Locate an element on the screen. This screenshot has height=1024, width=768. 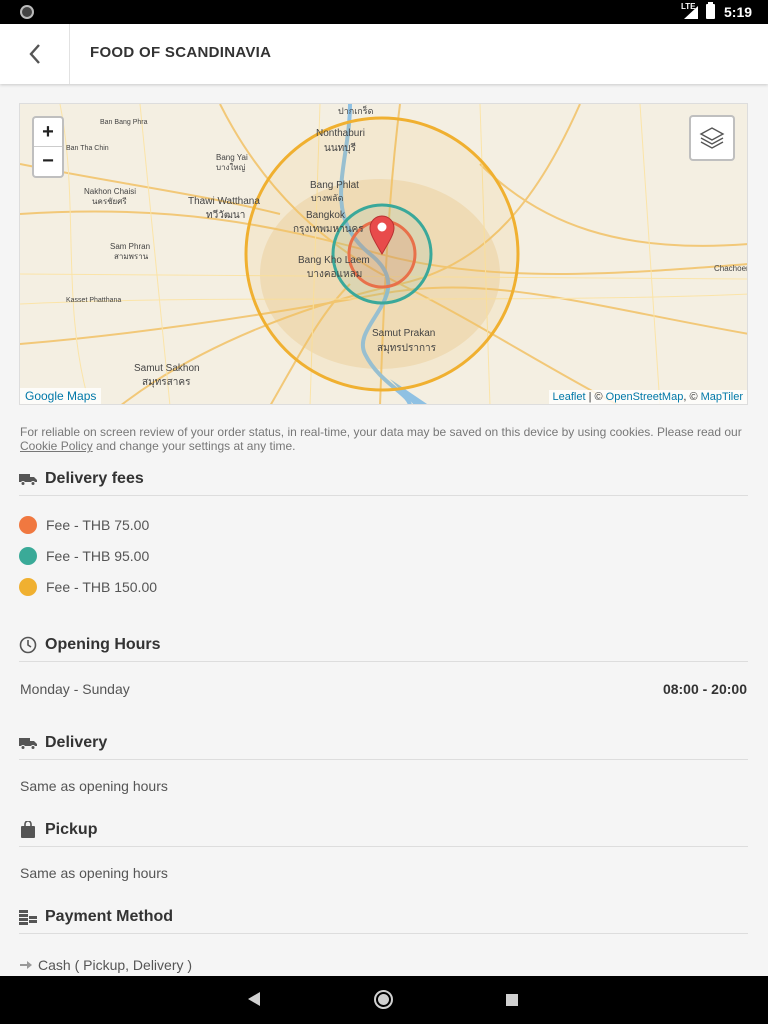
delivery-fees-header: Delivery fees is located at coordinates (383, 479).